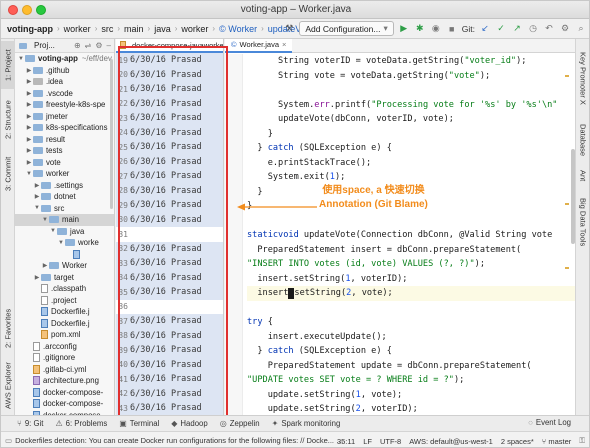 The width and height of the screenshot is (590, 448). What do you see at coordinates (169, 350) in the screenshot?
I see `blame-annotation-row: 39 6/30/16 Prasad` at bounding box center [169, 350].